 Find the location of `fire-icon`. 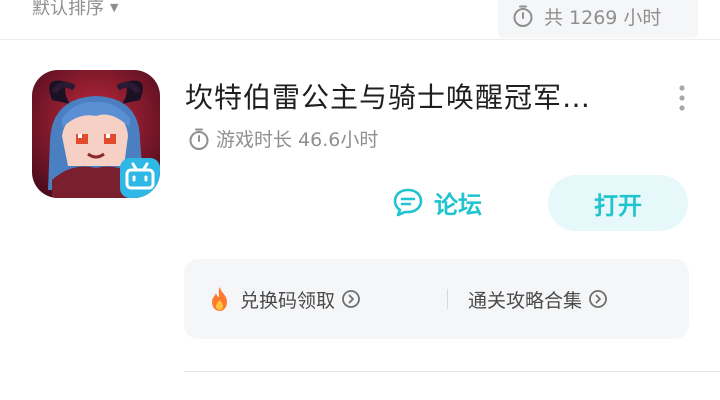

fire-icon is located at coordinates (220, 299).